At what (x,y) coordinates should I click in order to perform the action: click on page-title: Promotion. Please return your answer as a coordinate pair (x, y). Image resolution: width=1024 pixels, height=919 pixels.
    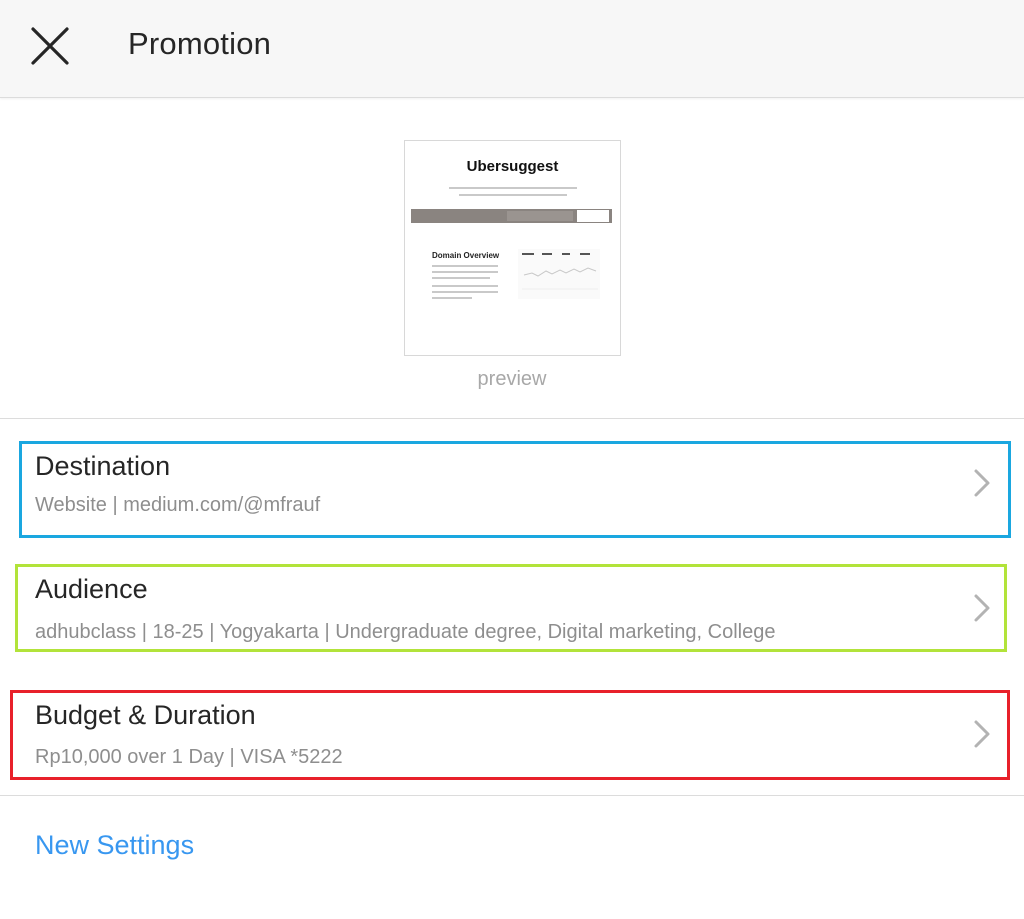
    Looking at the image, I should click on (200, 43).